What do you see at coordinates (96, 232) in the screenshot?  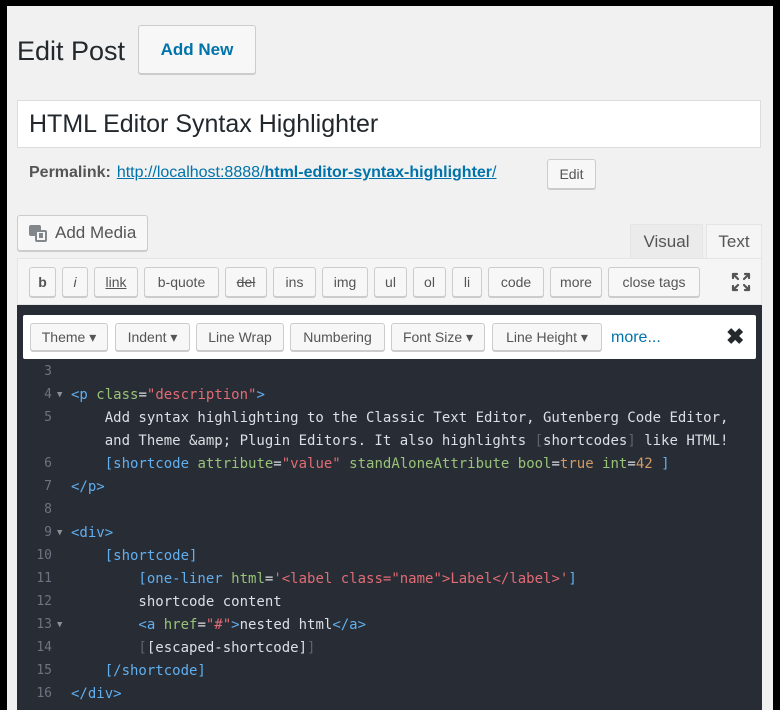 I see `add-media-label: Add Media` at bounding box center [96, 232].